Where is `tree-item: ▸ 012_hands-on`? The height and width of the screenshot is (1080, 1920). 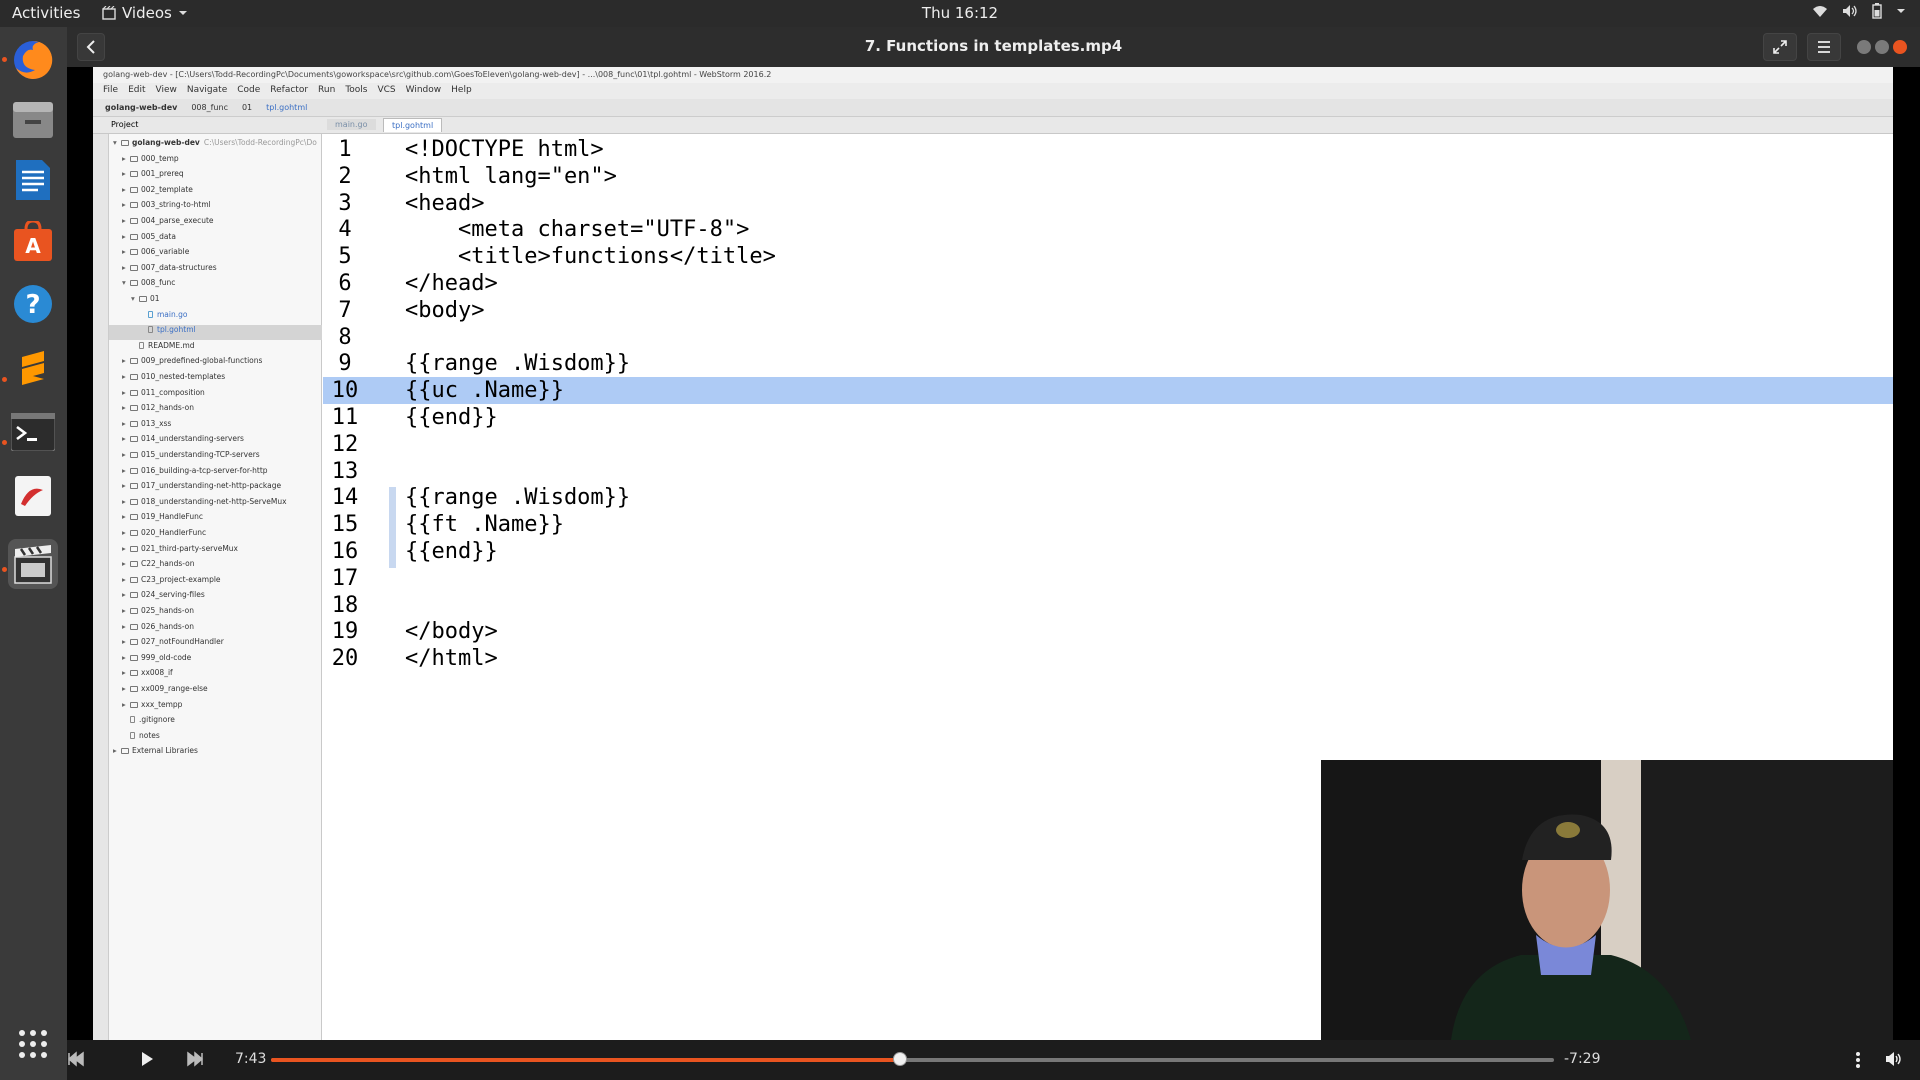 tree-item: ▸ 012_hands-on is located at coordinates (215, 410).